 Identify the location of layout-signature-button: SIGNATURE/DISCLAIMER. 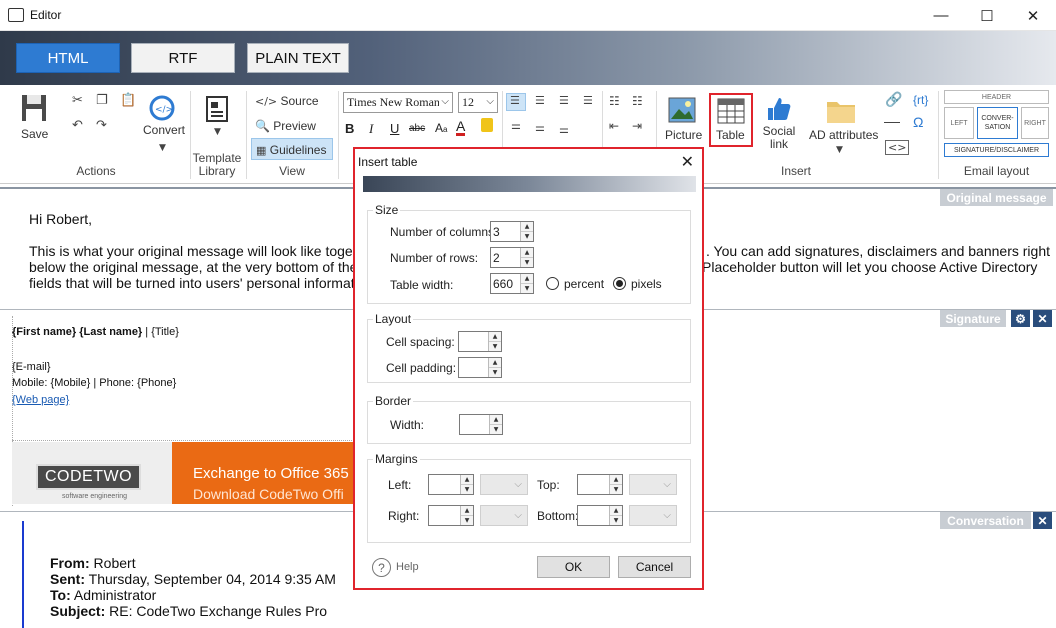
(996, 150).